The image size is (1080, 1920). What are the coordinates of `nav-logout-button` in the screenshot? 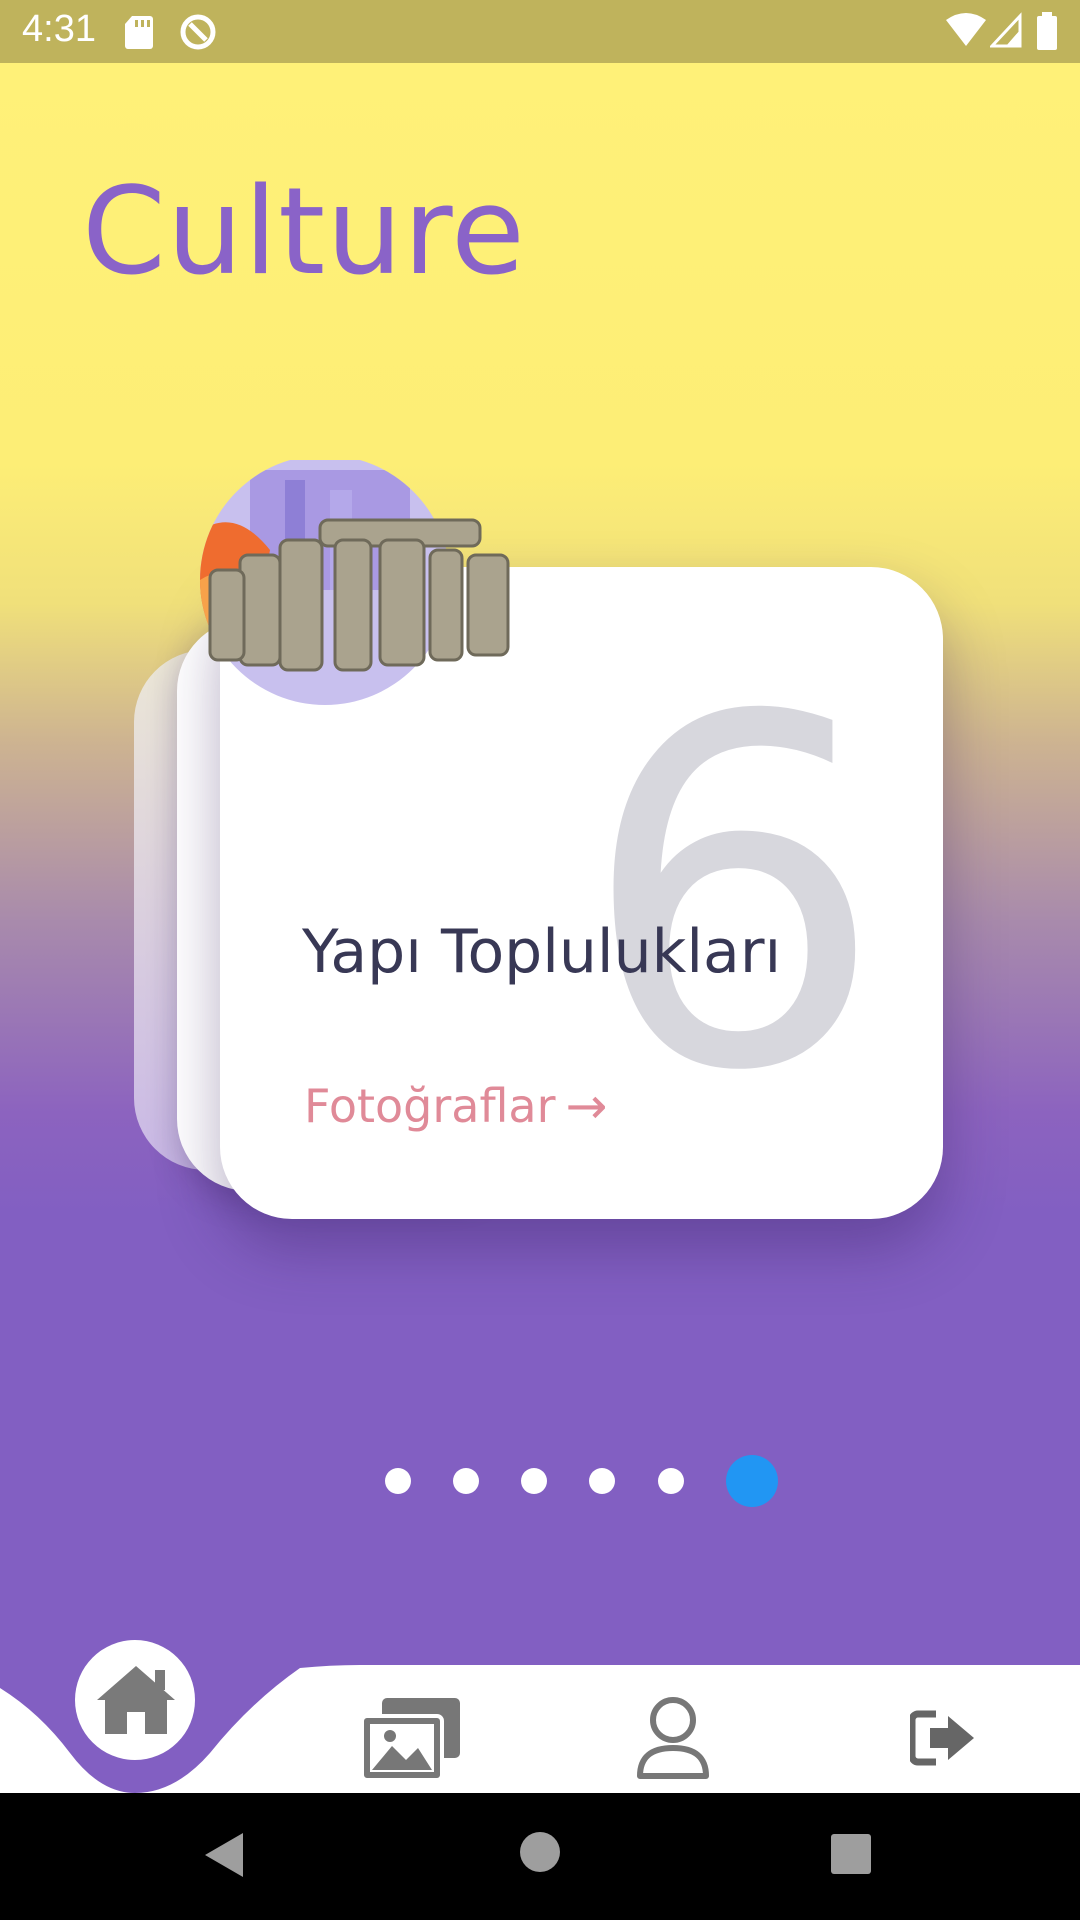 It's located at (942, 1740).